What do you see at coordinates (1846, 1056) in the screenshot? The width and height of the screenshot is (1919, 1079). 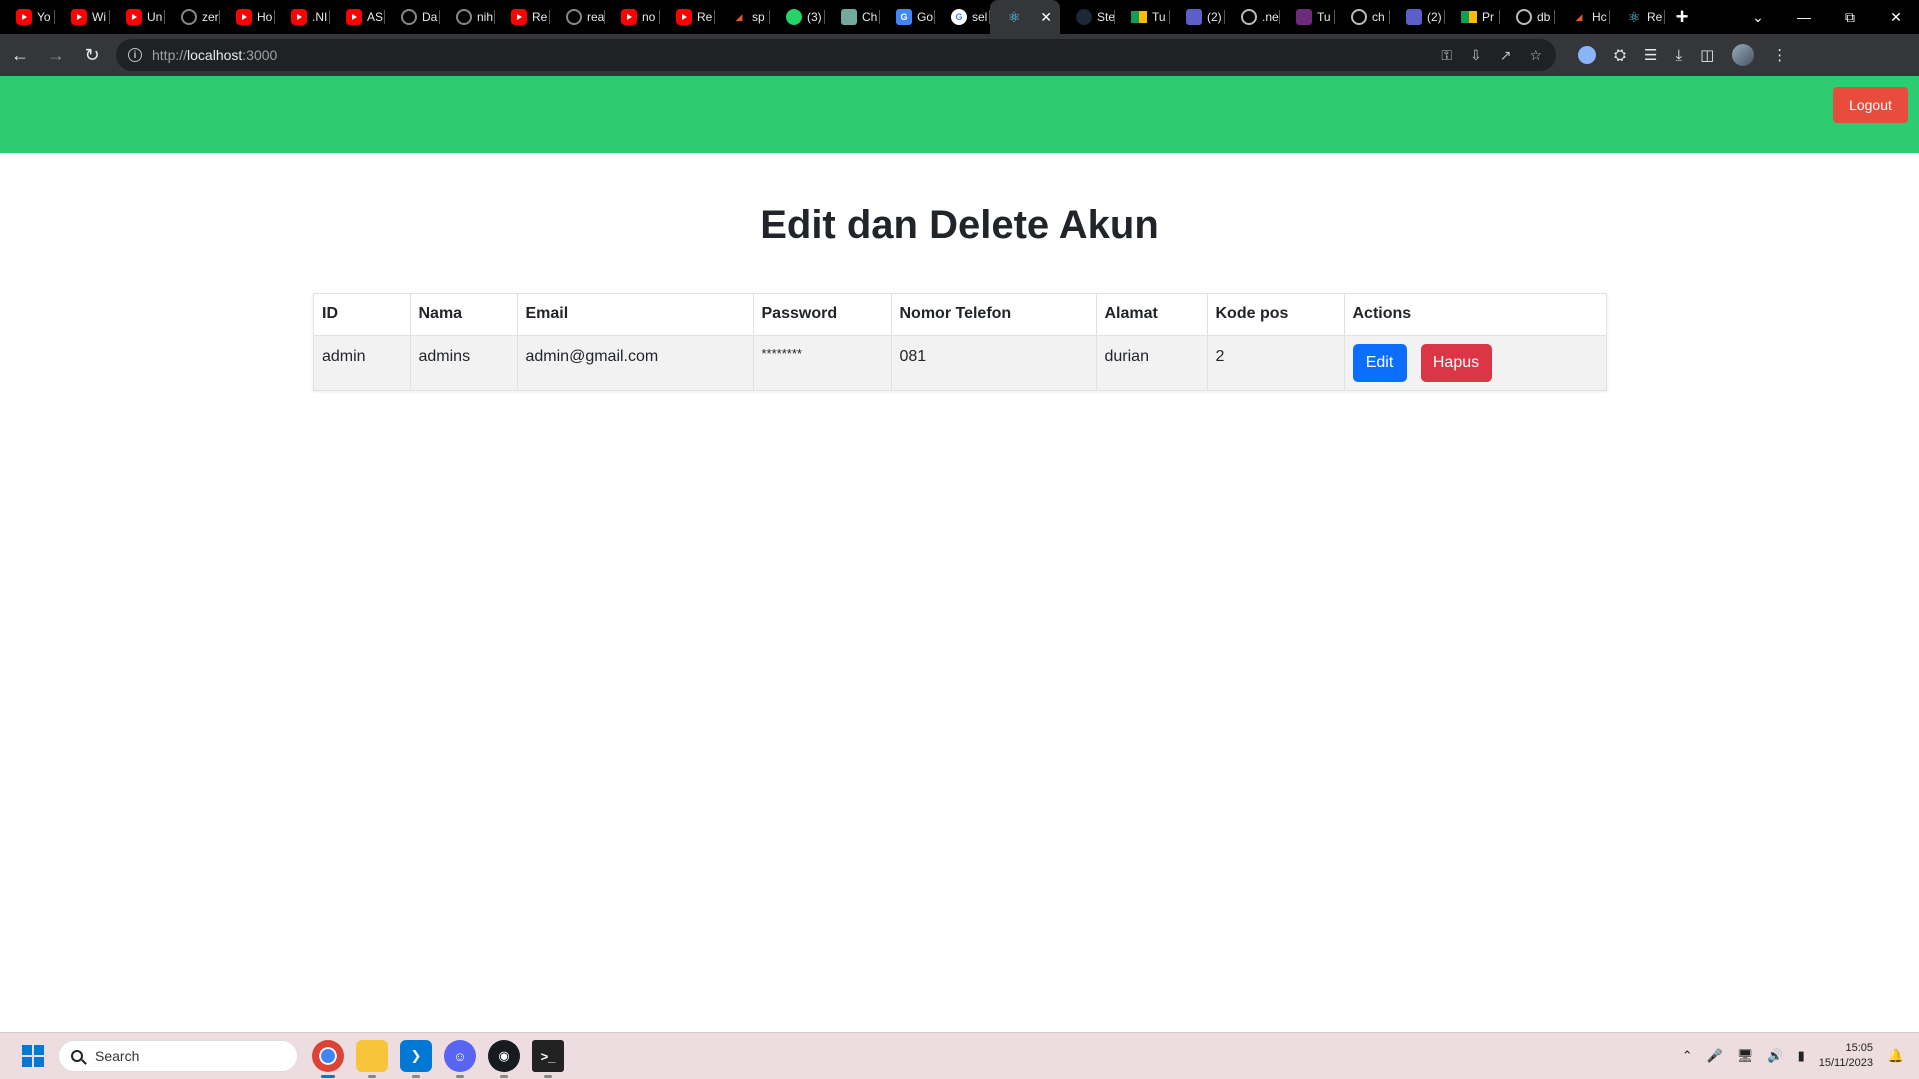 I see `clock: 15:05 15/11/2023` at bounding box center [1846, 1056].